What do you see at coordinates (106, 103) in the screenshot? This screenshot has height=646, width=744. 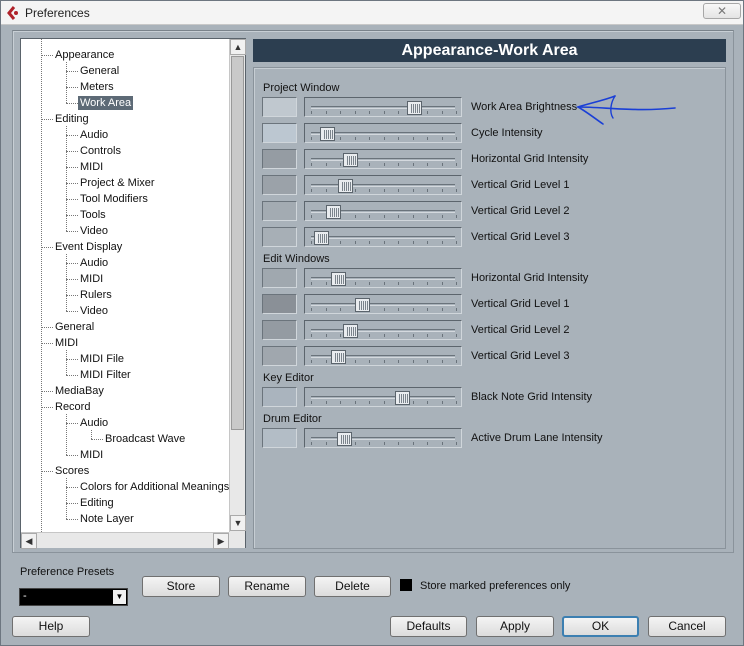 I see `tree-item: Work Area` at bounding box center [106, 103].